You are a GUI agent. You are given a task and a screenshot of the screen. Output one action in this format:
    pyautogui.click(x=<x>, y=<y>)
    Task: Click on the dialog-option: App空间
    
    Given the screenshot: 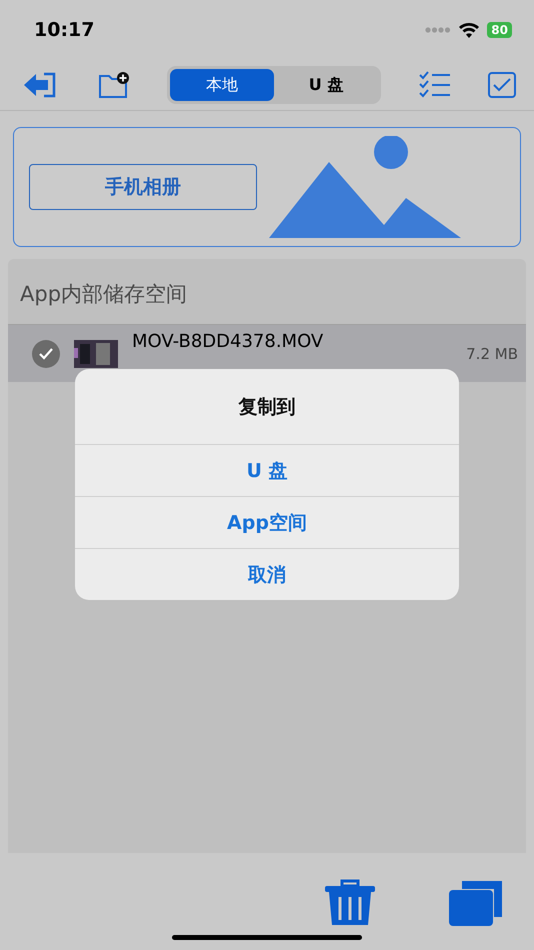 What is the action you would take?
    pyautogui.click(x=267, y=522)
    